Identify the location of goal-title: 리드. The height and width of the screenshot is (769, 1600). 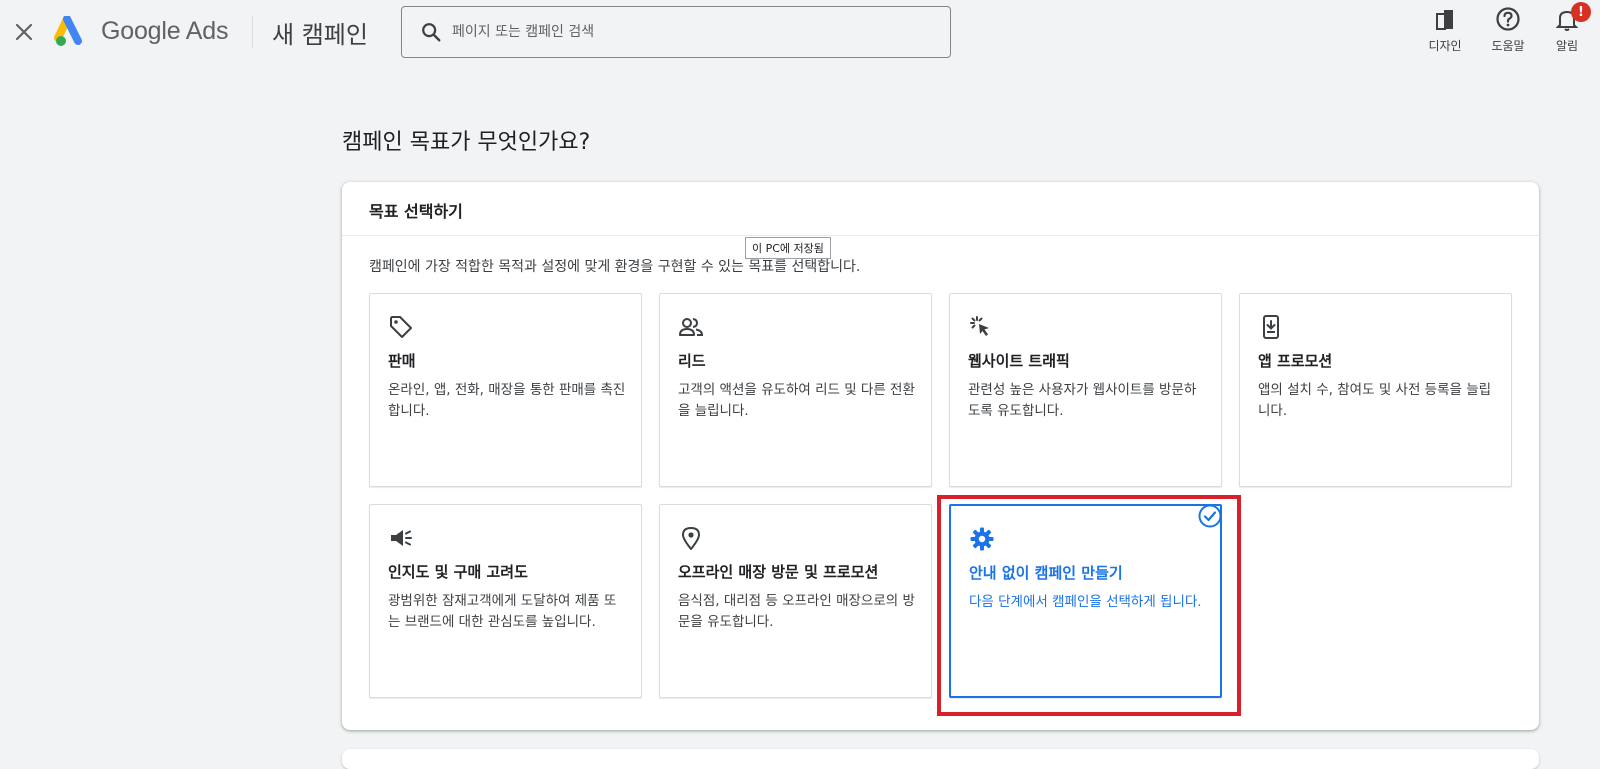
(692, 361).